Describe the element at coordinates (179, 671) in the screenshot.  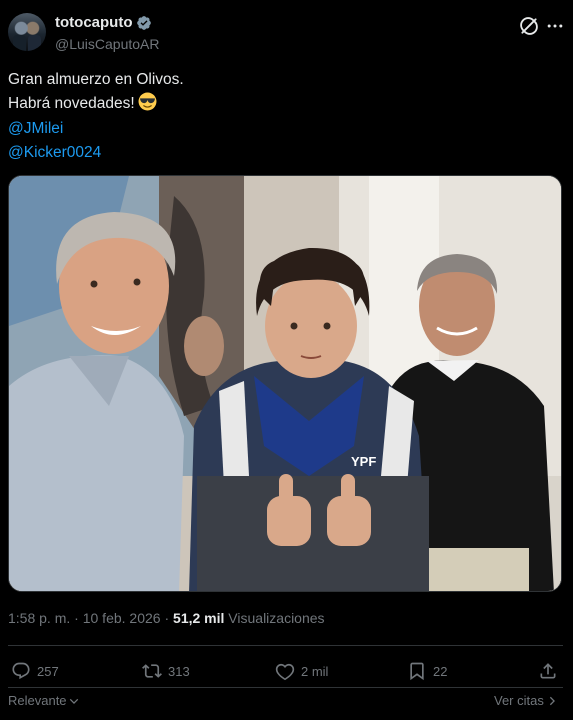
I see `repost-count: 313` at that location.